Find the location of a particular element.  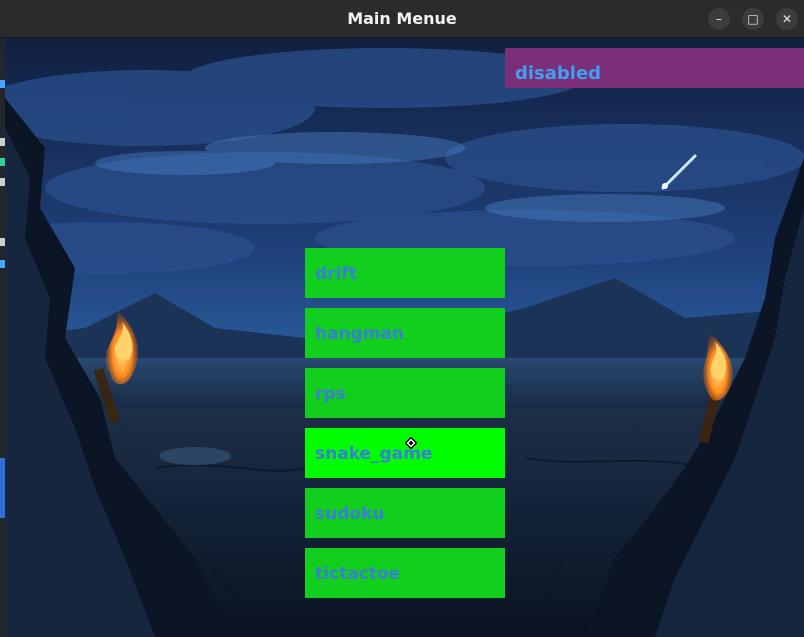

menu-button-hangman: hangman is located at coordinates (405, 333).